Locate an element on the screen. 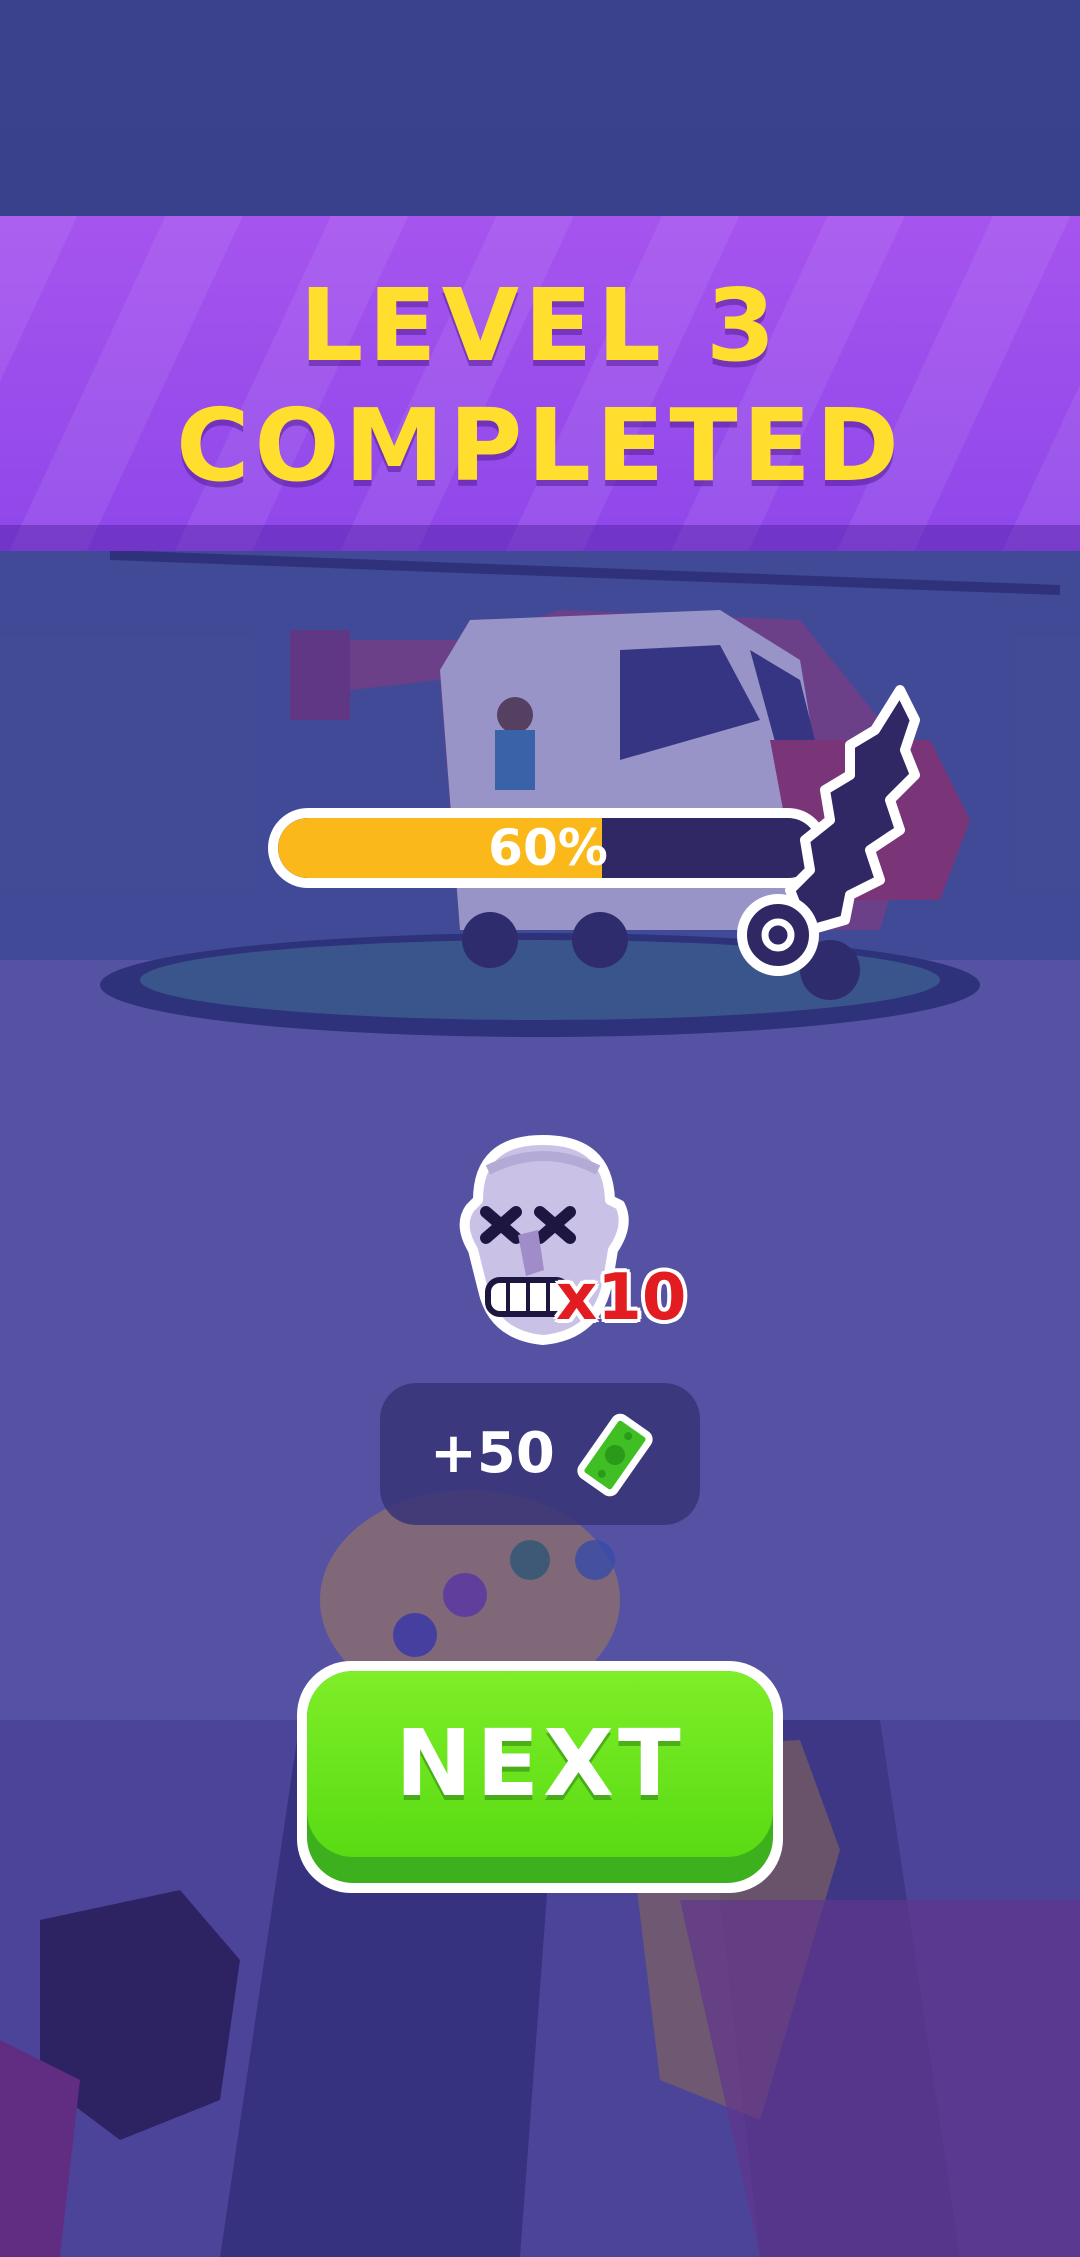  kill-count-label: x10 is located at coordinates (621, 1298).